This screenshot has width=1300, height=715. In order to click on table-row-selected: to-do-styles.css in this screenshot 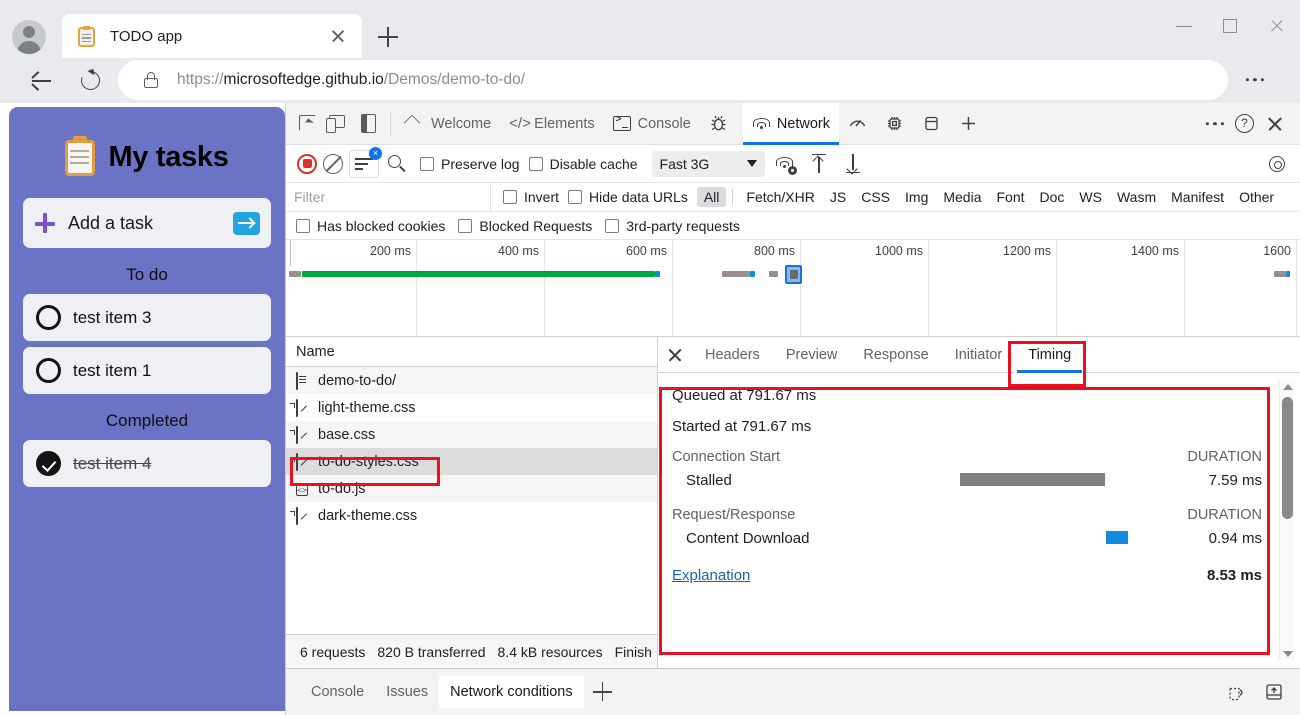, I will do `click(471, 461)`.